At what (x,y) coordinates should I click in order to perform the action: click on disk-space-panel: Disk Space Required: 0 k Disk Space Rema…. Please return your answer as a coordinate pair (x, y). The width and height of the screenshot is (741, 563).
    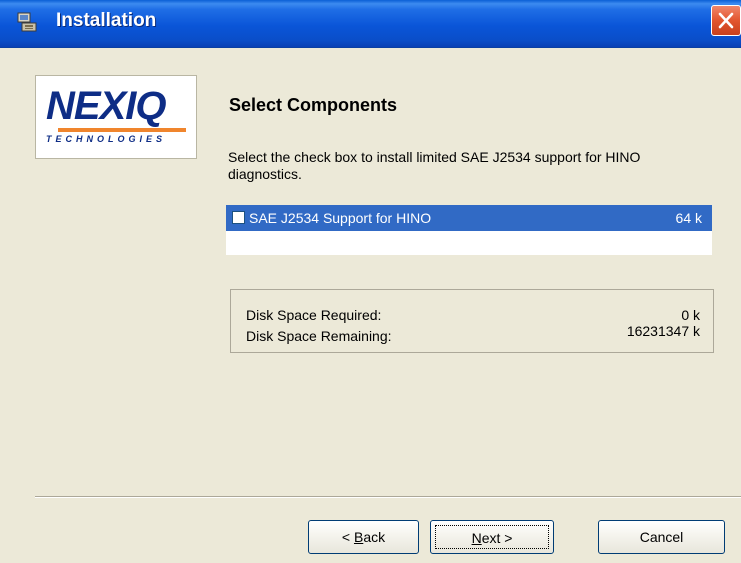
    Looking at the image, I should click on (472, 321).